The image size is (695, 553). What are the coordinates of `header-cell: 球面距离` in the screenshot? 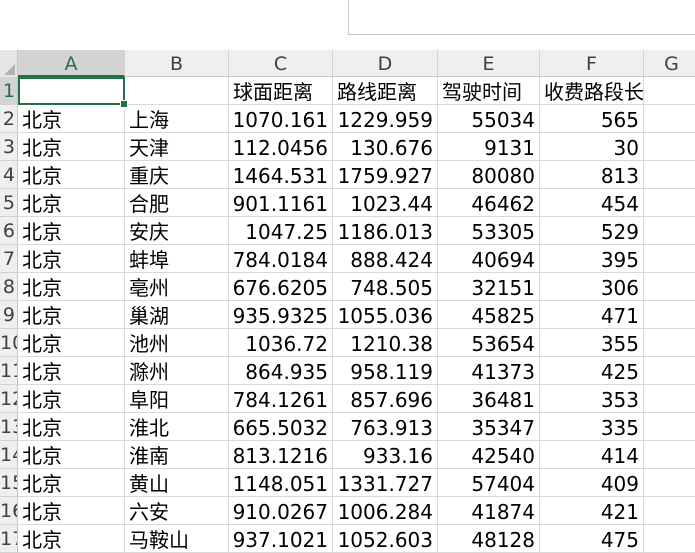 It's located at (281, 91).